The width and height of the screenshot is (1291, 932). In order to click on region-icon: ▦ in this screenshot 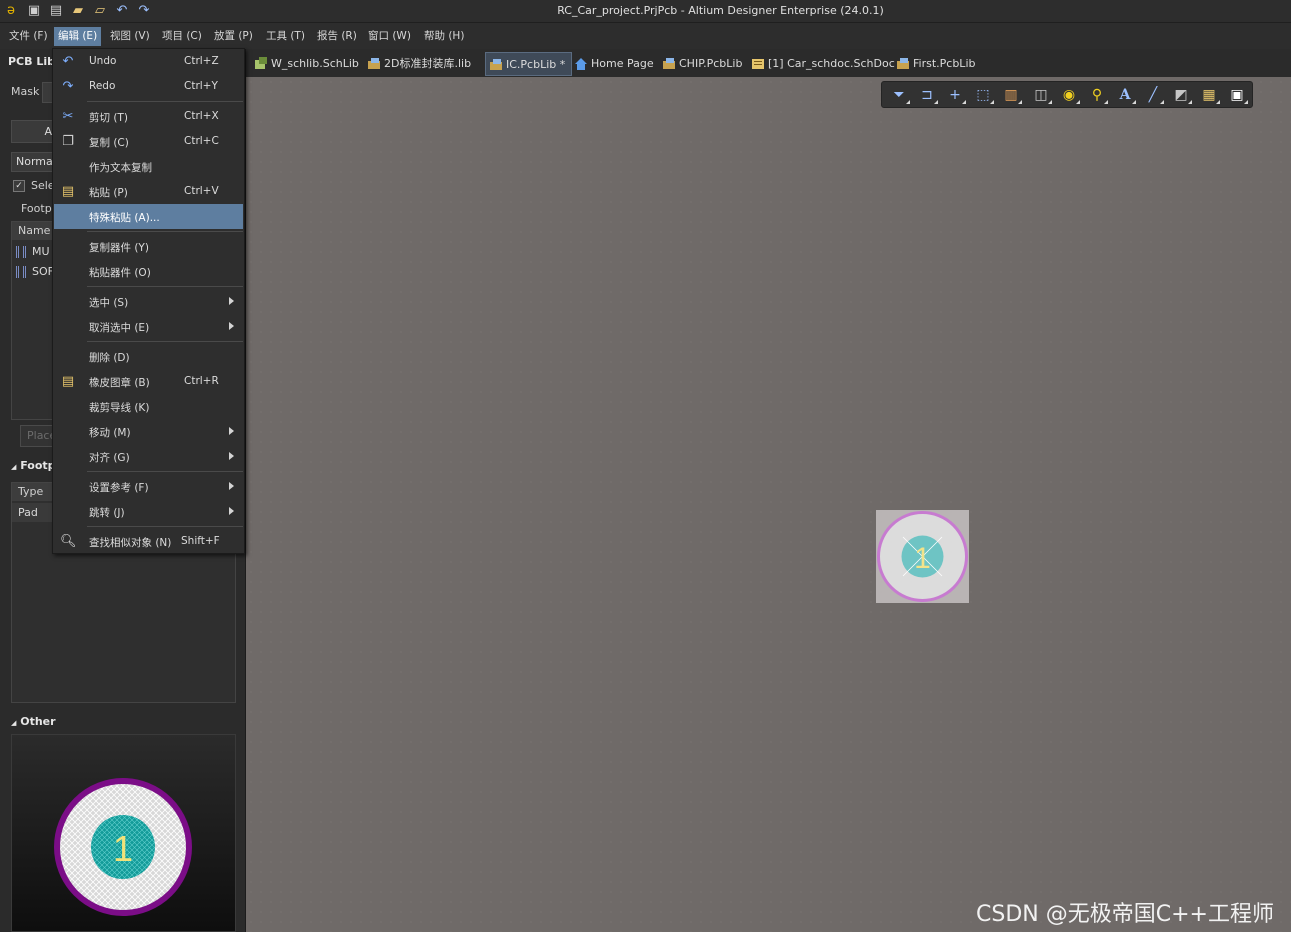, I will do `click(1209, 95)`.